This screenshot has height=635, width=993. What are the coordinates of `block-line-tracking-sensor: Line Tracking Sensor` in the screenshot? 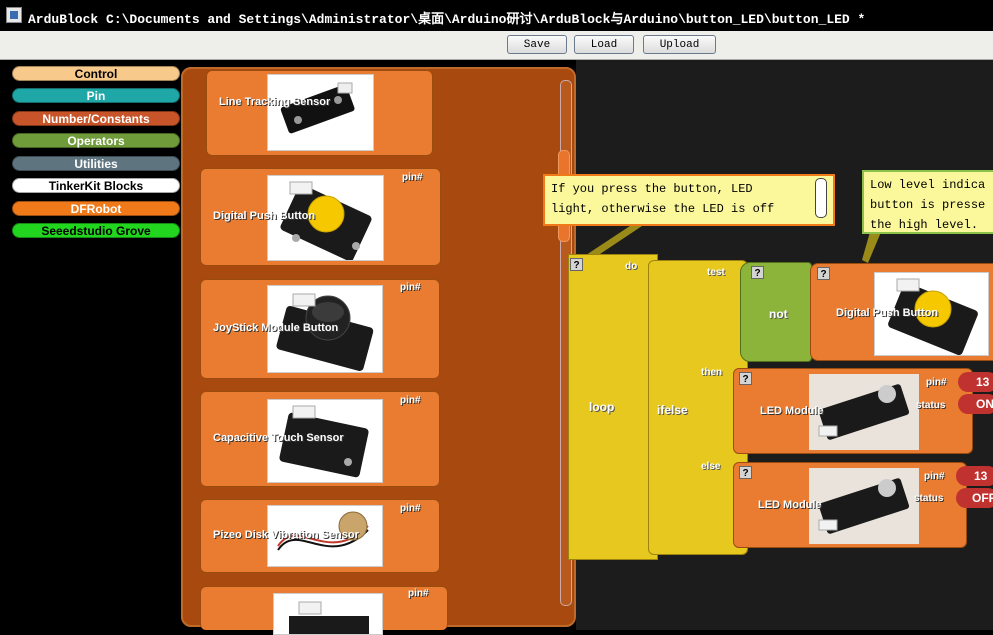 It's located at (319, 113).